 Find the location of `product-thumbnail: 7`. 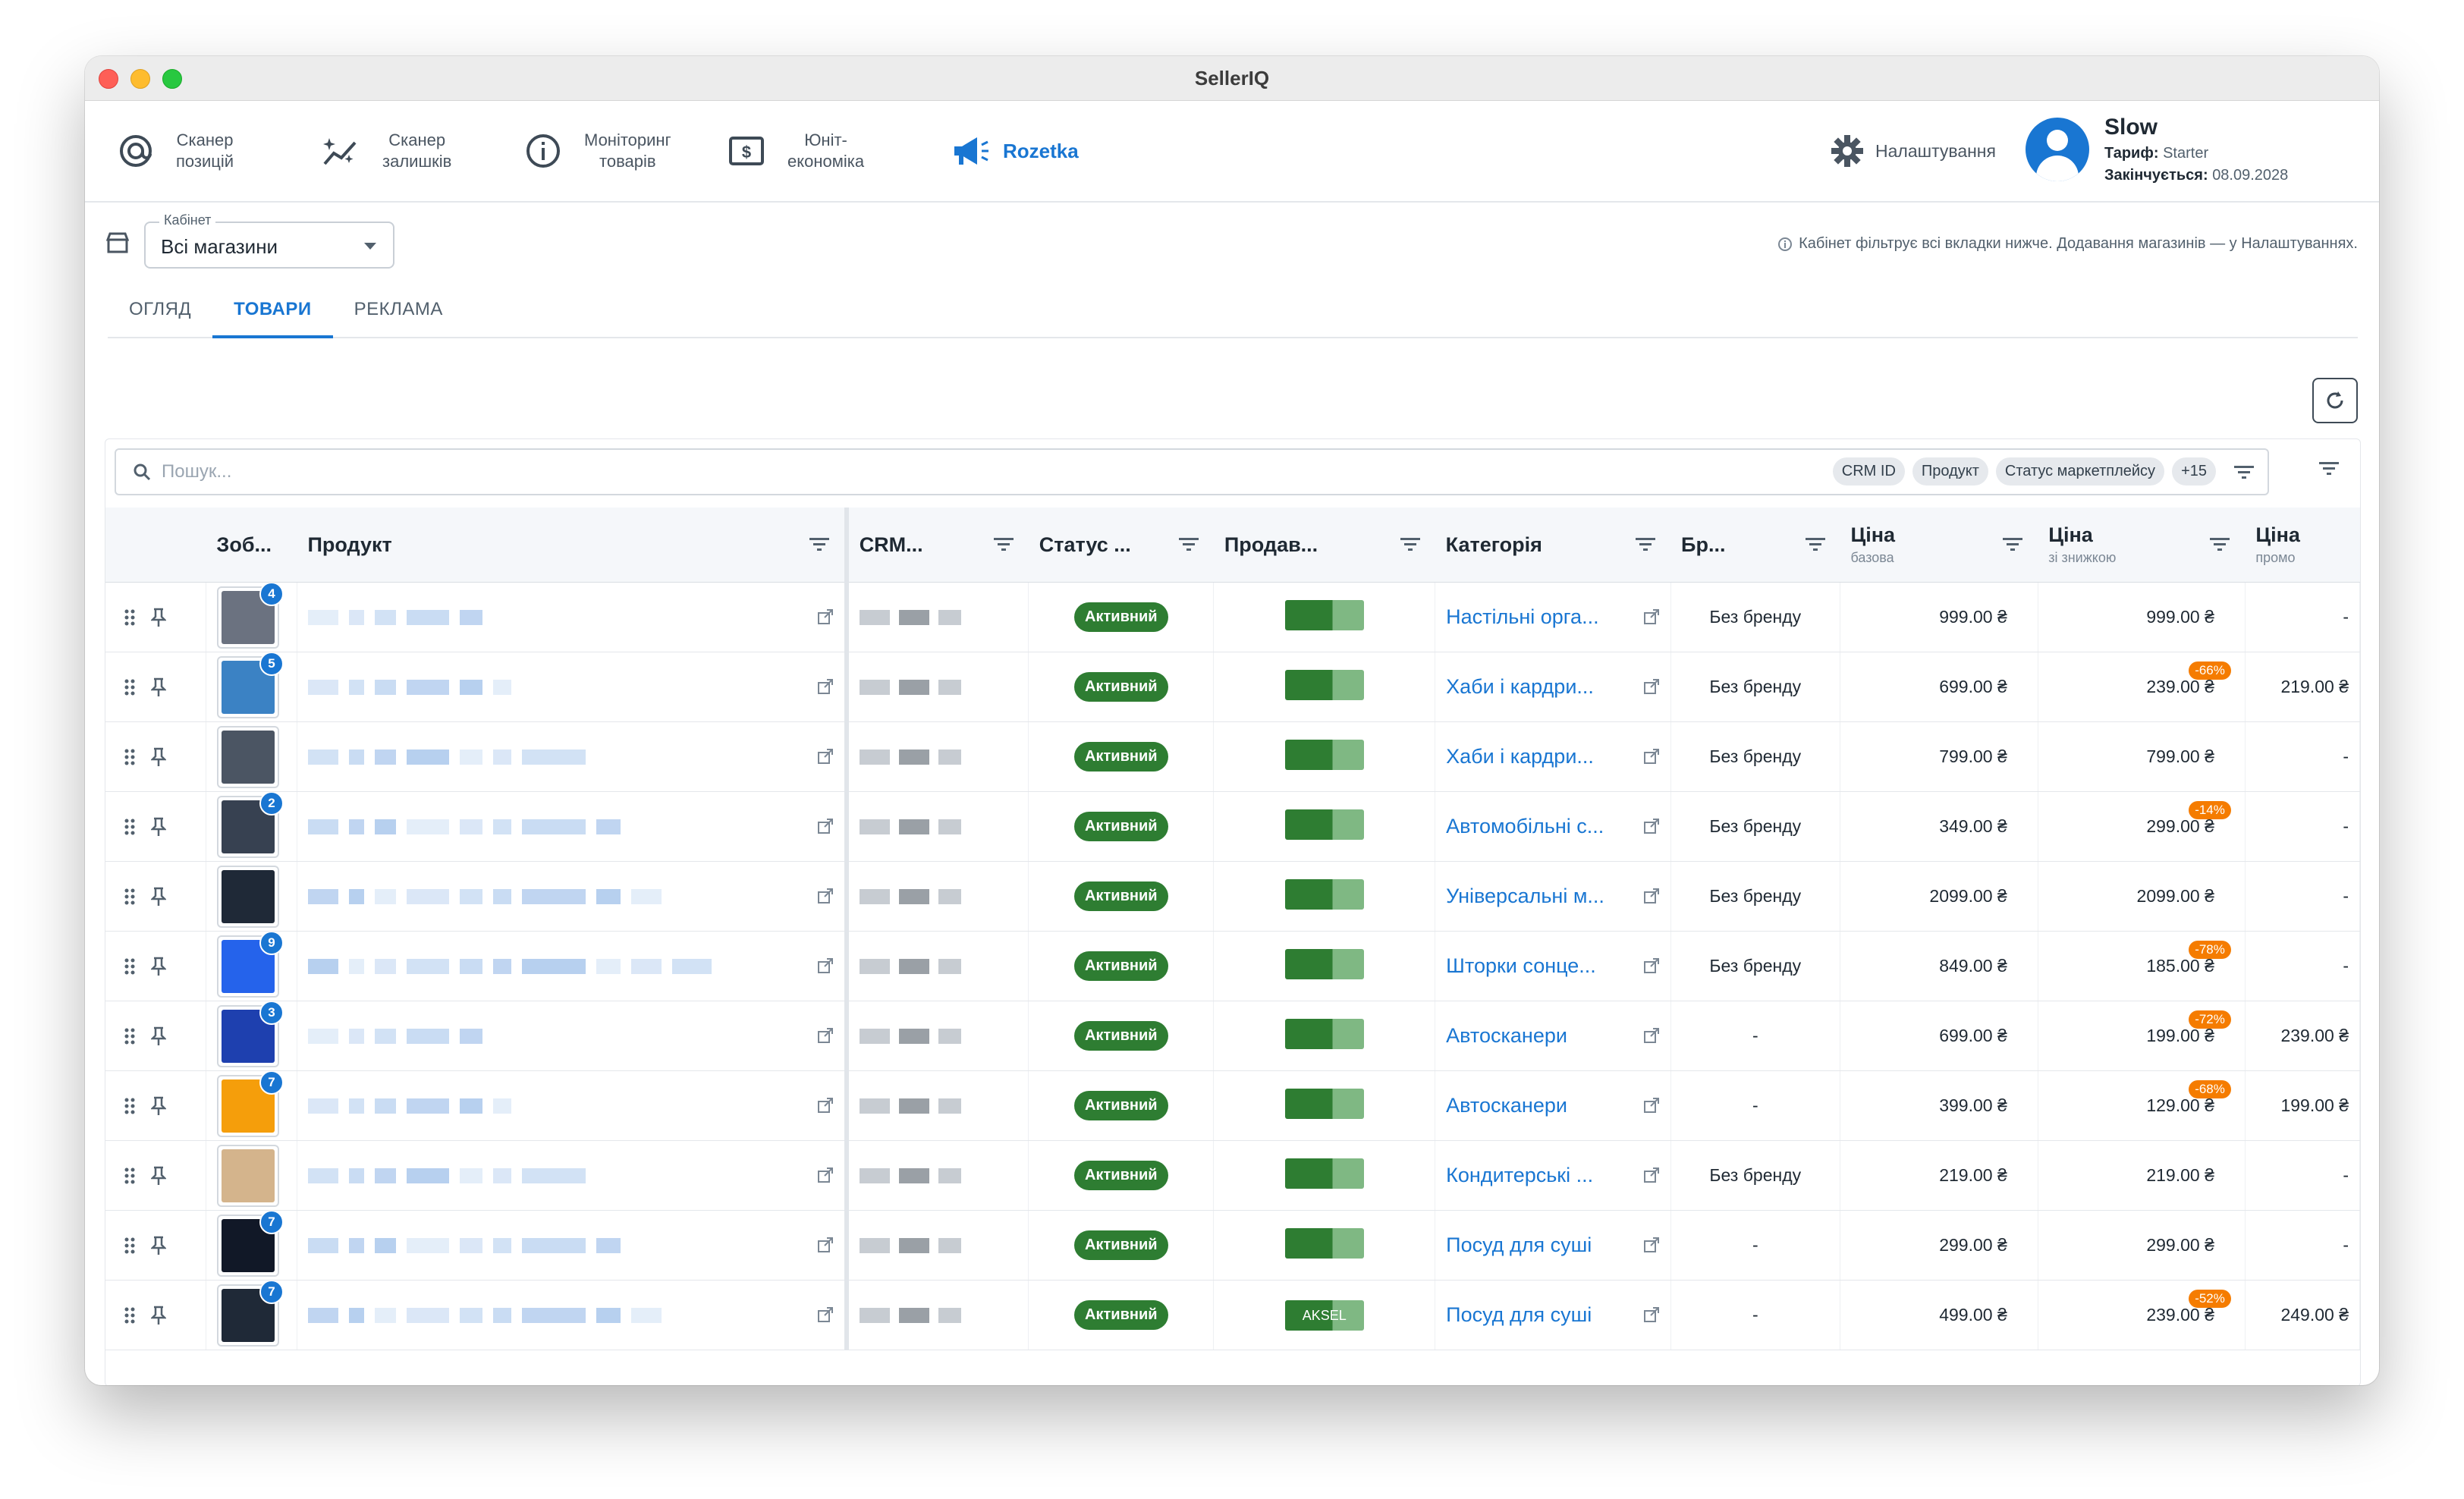

product-thumbnail: 7 is located at coordinates (250, 1243).